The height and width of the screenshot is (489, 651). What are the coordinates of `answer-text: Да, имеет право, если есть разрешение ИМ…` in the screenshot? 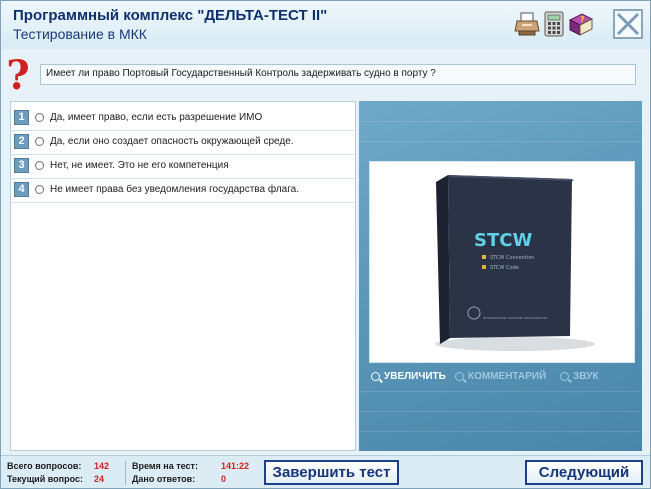 It's located at (156, 117).